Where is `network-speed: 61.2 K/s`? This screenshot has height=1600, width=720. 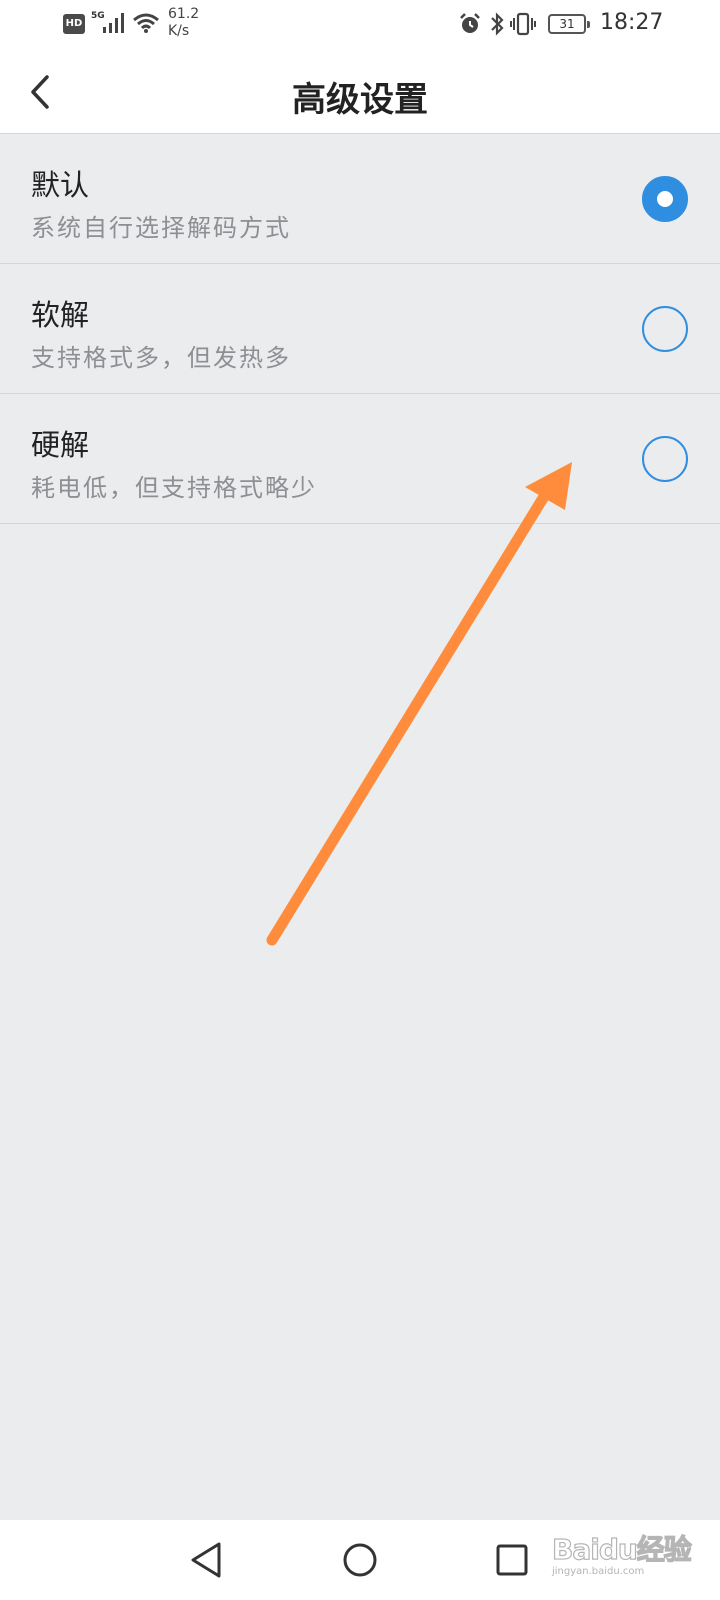
network-speed: 61.2 K/s is located at coordinates (186, 23).